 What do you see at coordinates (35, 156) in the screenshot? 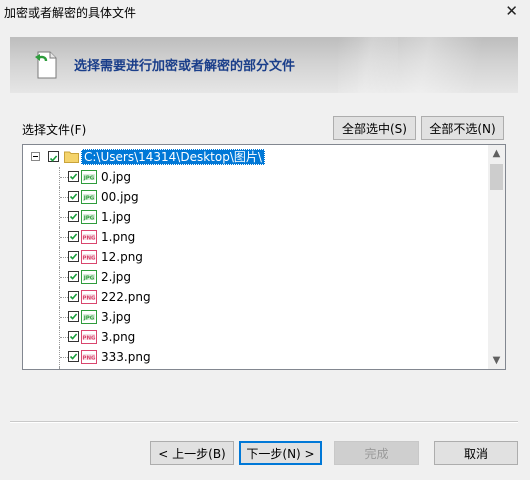
I see `collapse-icon` at bounding box center [35, 156].